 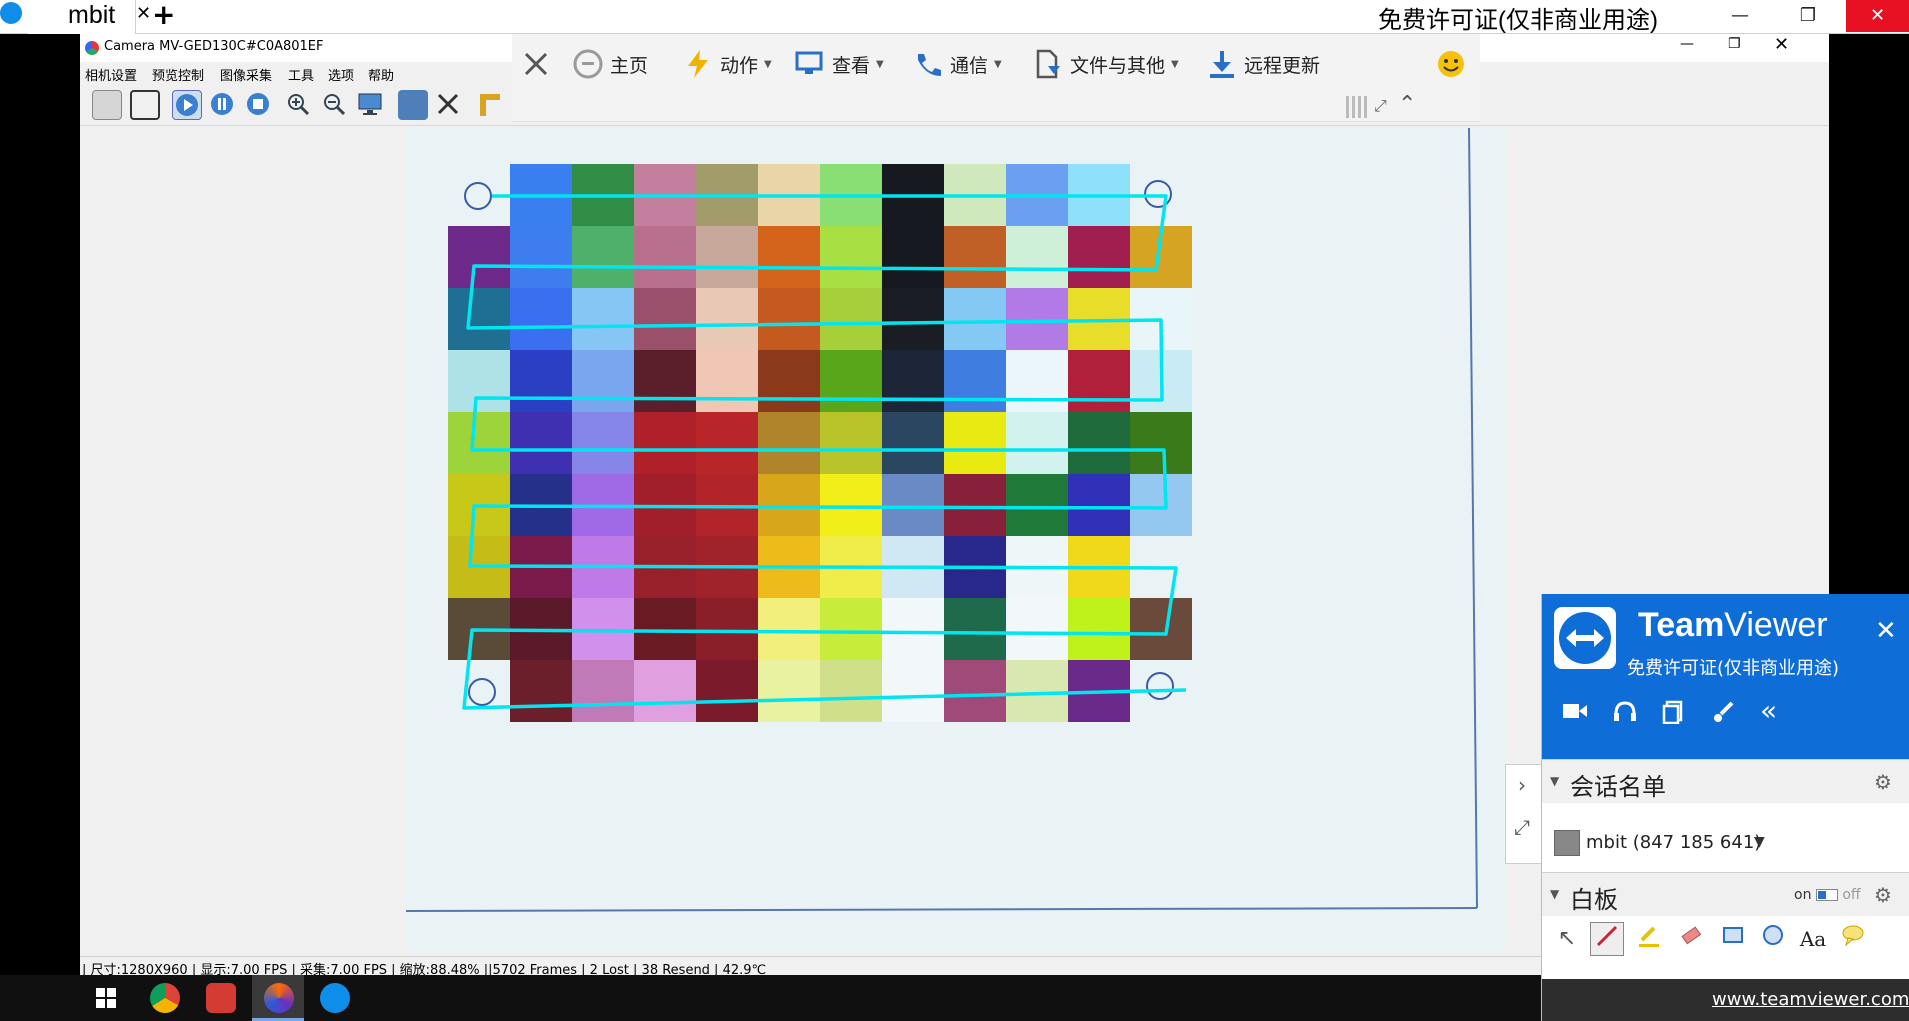 What do you see at coordinates (1522, 785) in the screenshot?
I see `chevron-right-icon: ›` at bounding box center [1522, 785].